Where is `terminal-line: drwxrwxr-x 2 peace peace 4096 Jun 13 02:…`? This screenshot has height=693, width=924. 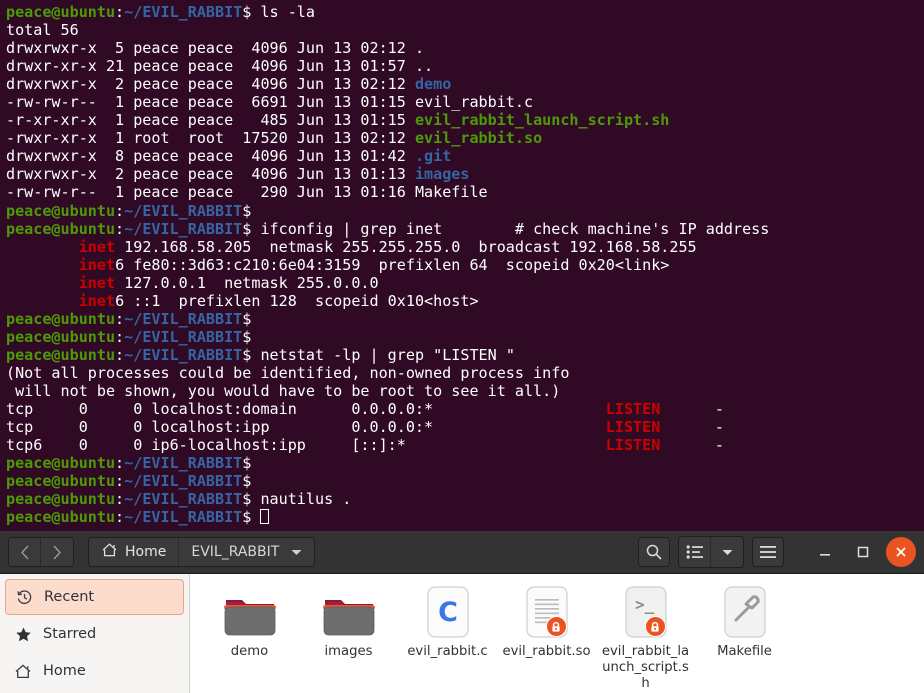
terminal-line: drwxrwxr-x 2 peace peace 4096 Jun 13 02:… is located at coordinates (229, 84).